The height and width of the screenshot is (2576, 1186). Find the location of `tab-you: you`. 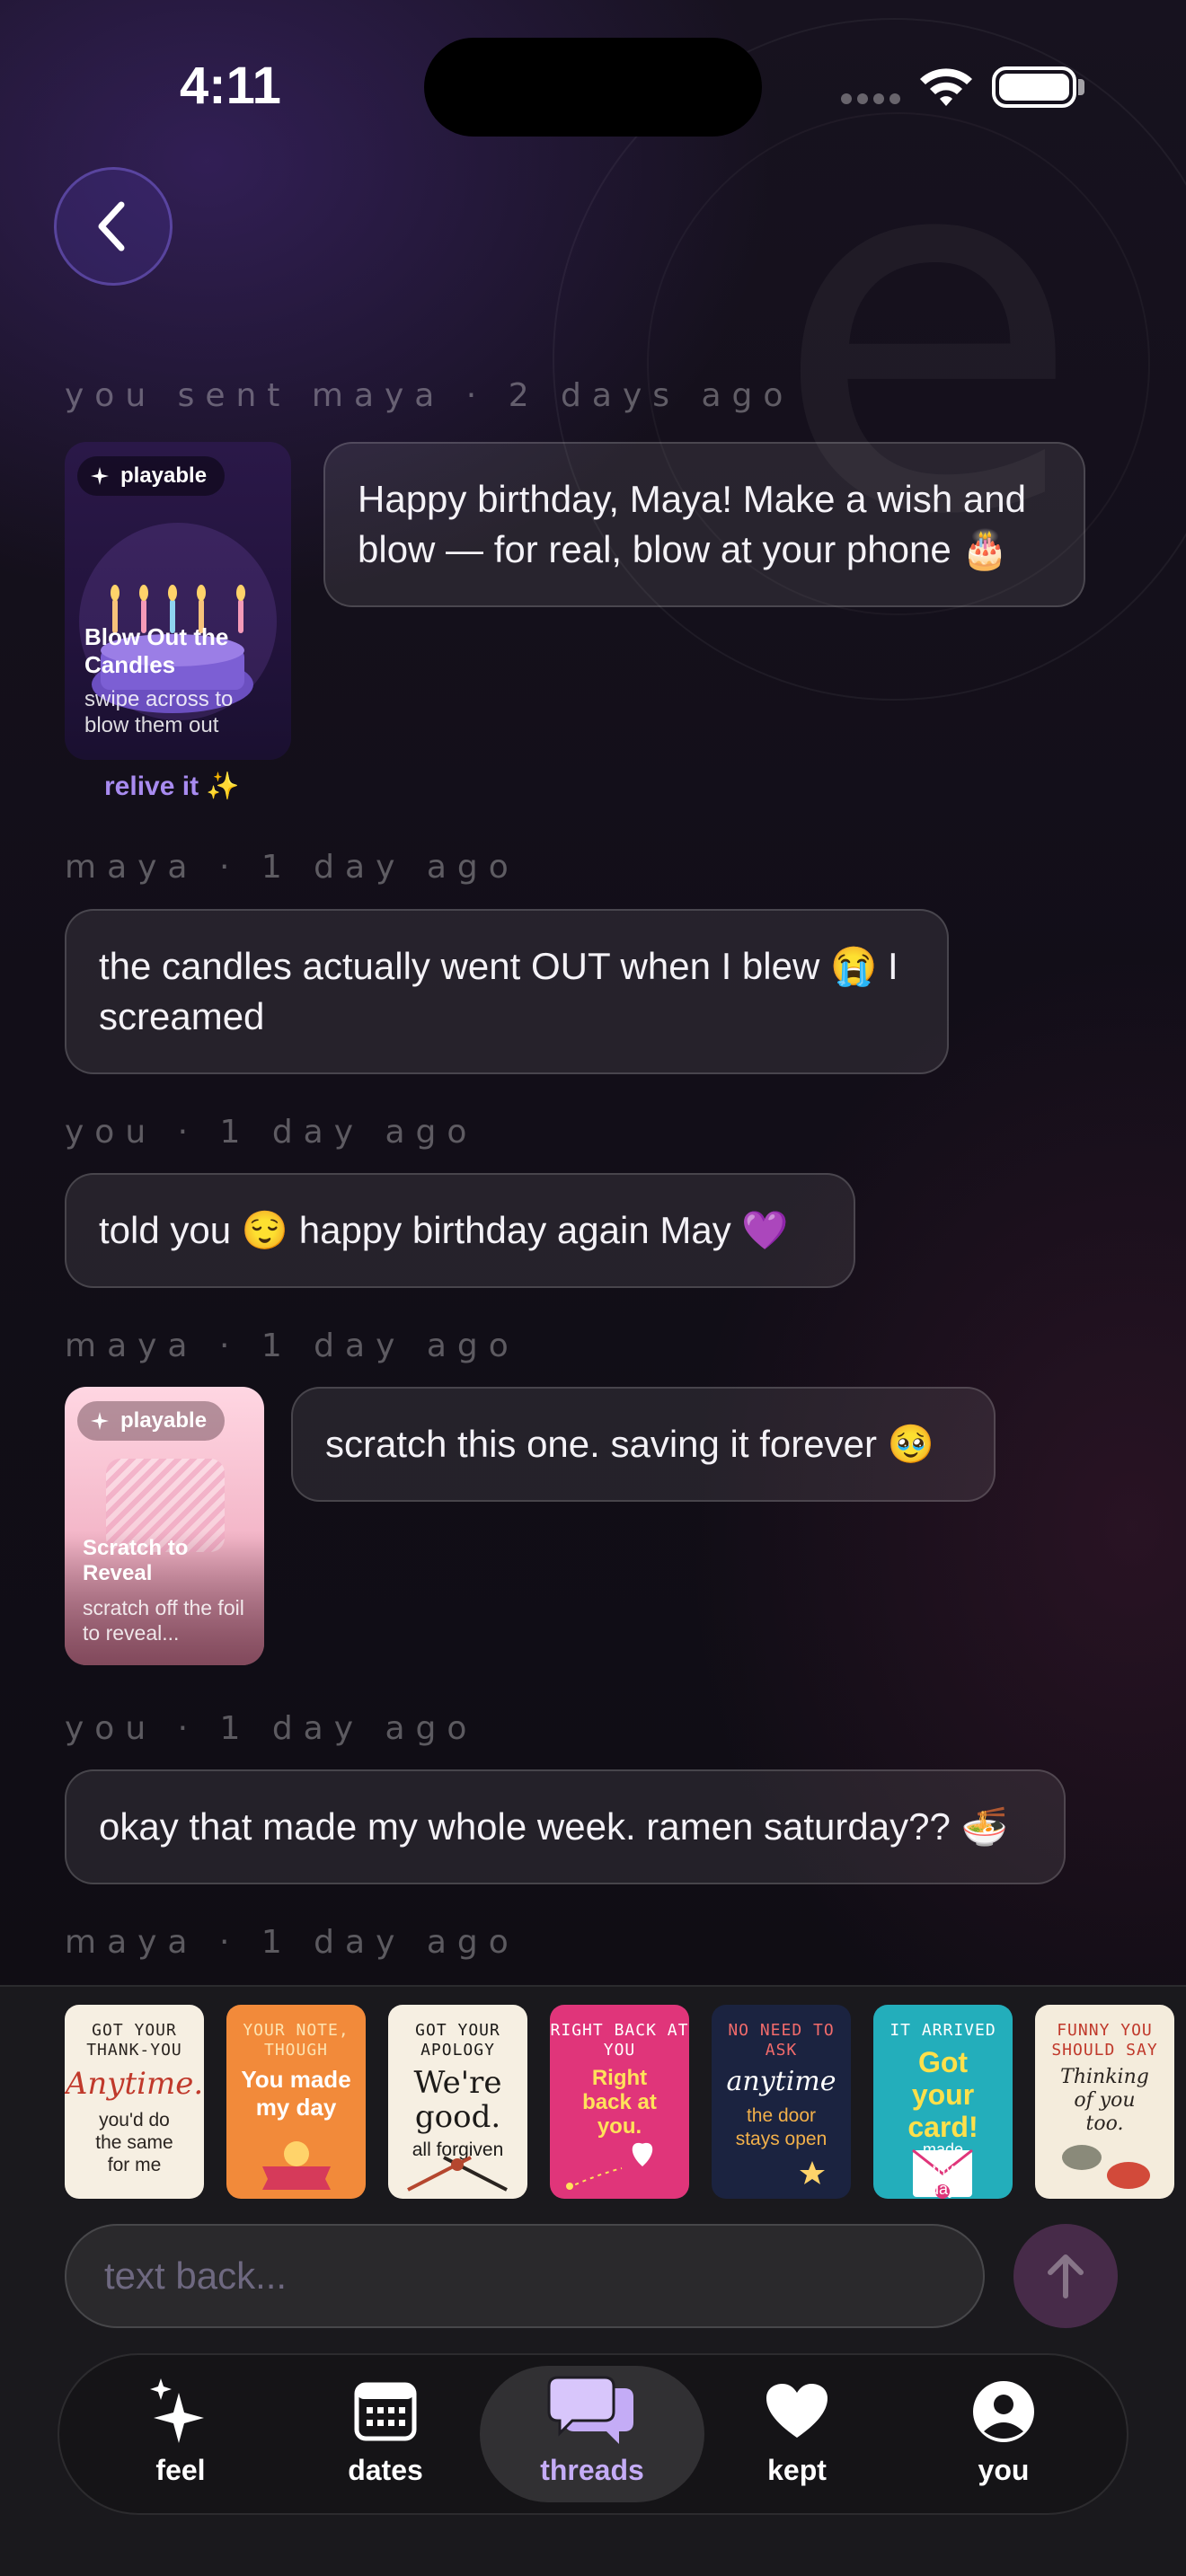

tab-you: you is located at coordinates (1003, 2434).